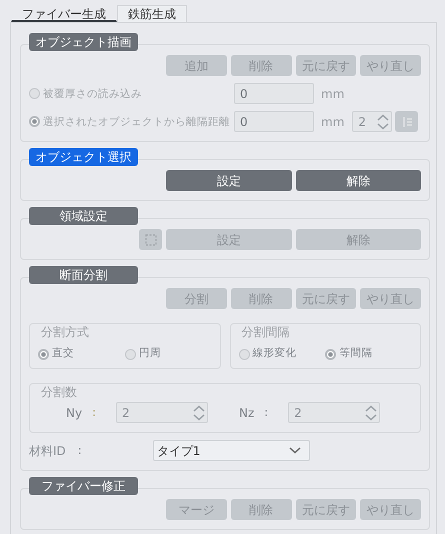 This screenshot has width=445, height=534. I want to click on option-label: 等間隔, so click(355, 354).